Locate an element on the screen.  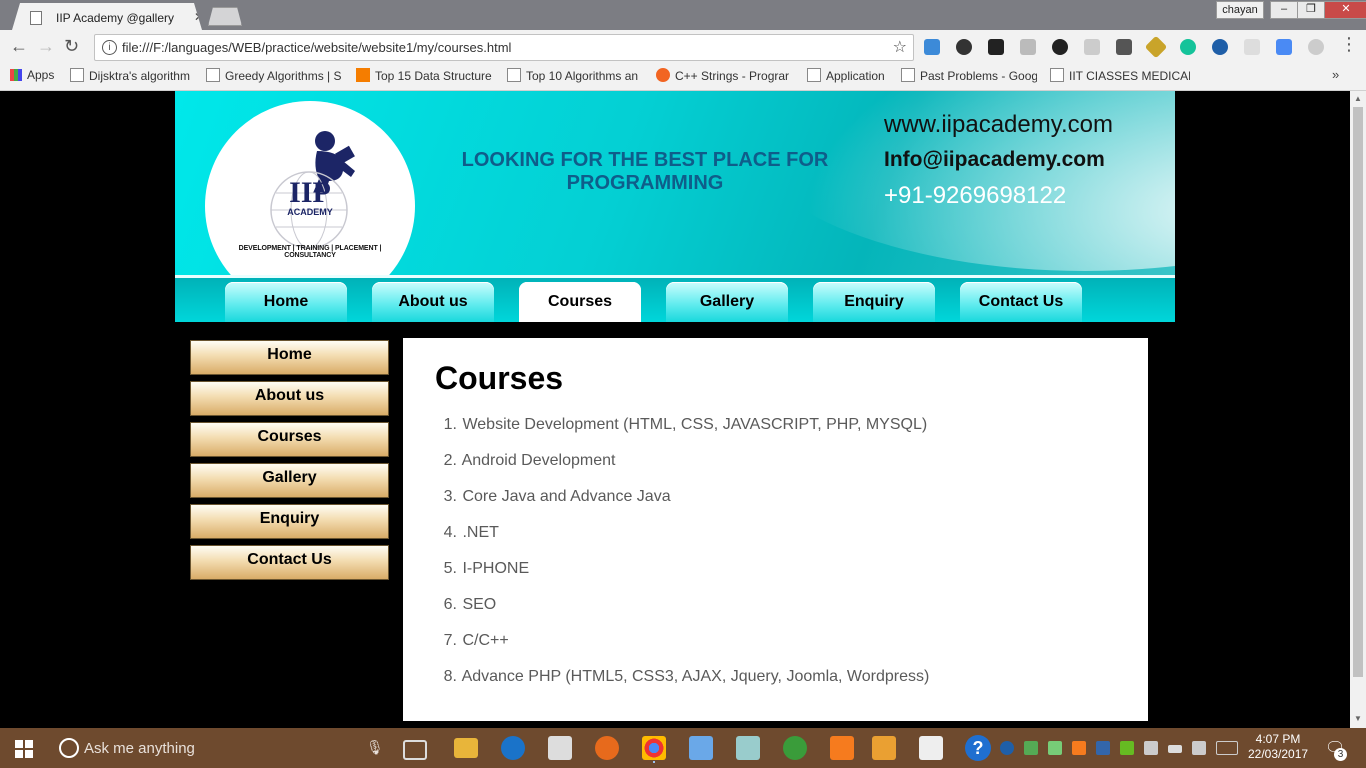
reload-icon: ↻ is located at coordinates (71, 46).